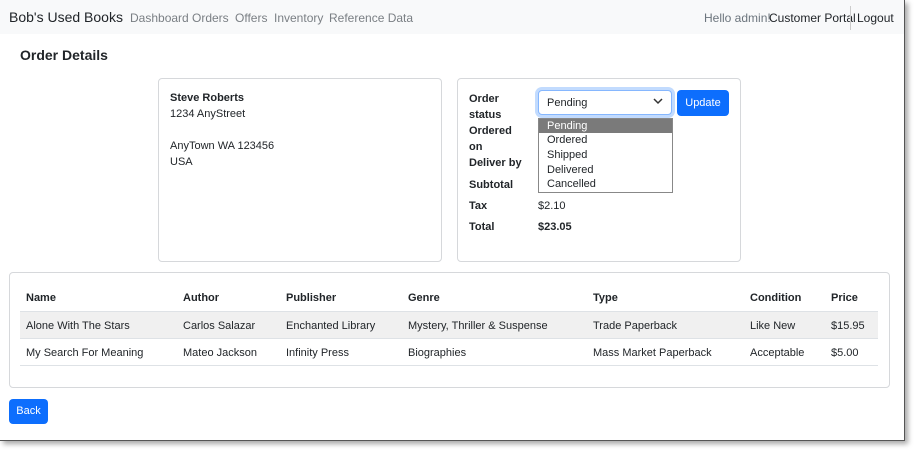  I want to click on cell-price: $15.95, so click(848, 326).